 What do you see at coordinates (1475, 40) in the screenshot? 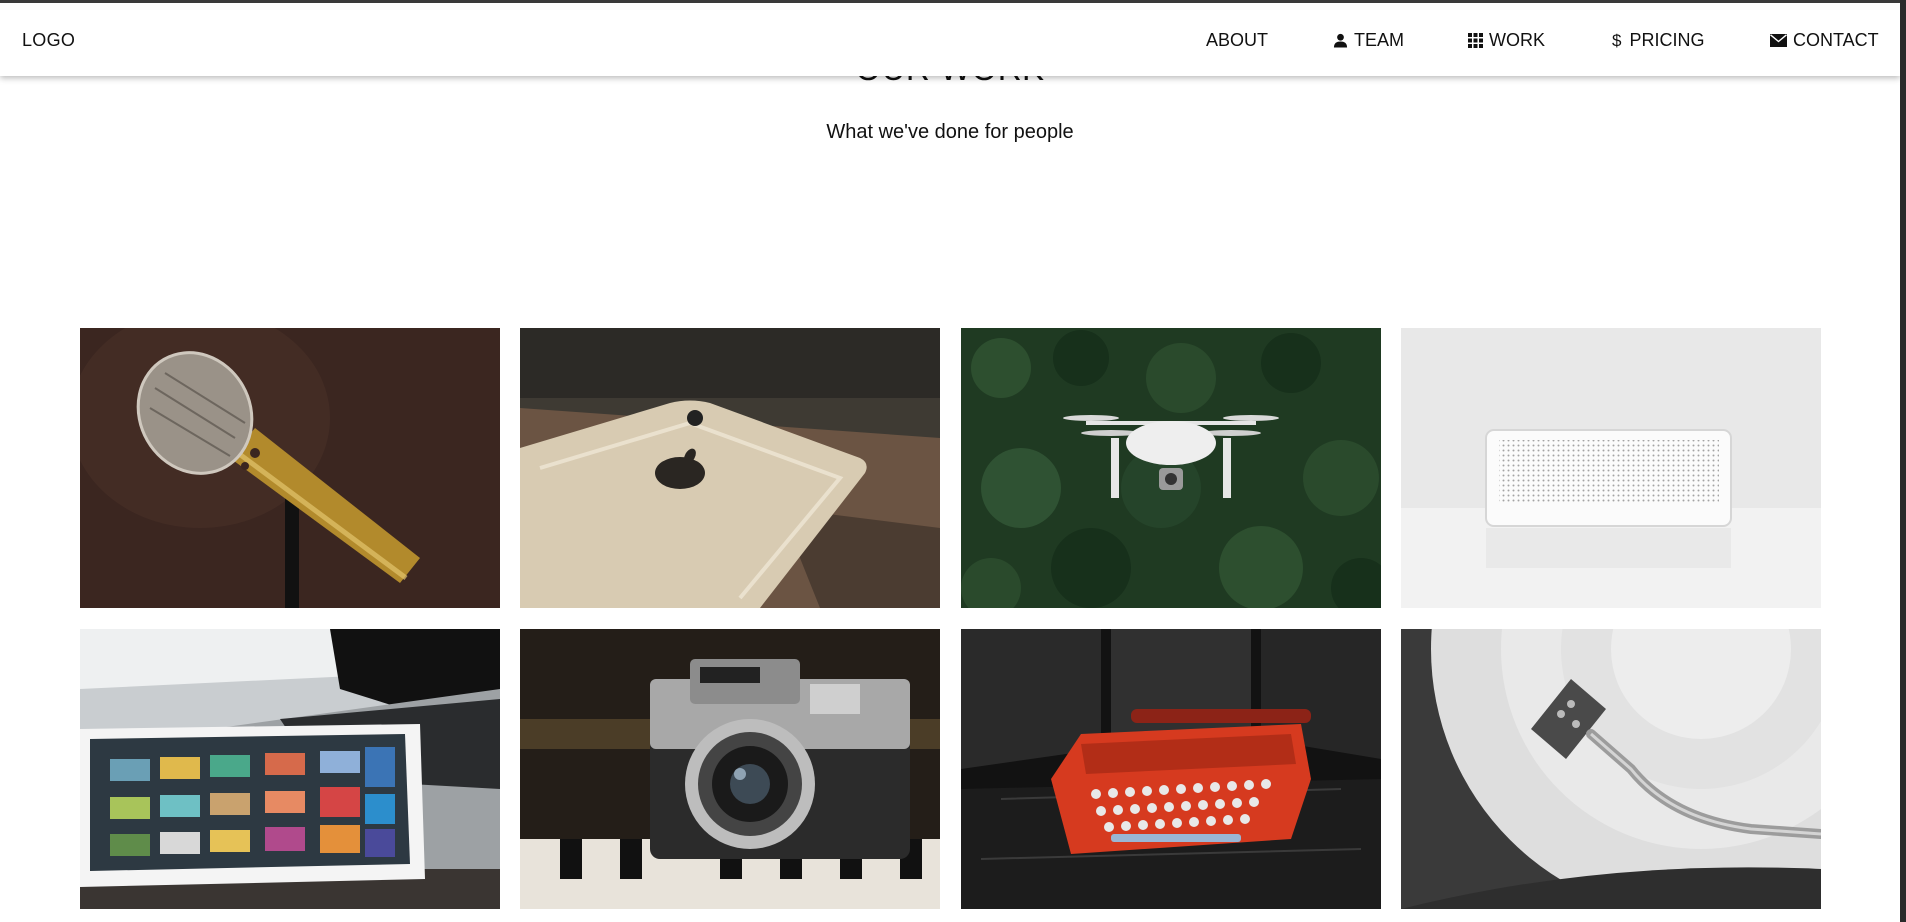
I see `grid-icon` at bounding box center [1475, 40].